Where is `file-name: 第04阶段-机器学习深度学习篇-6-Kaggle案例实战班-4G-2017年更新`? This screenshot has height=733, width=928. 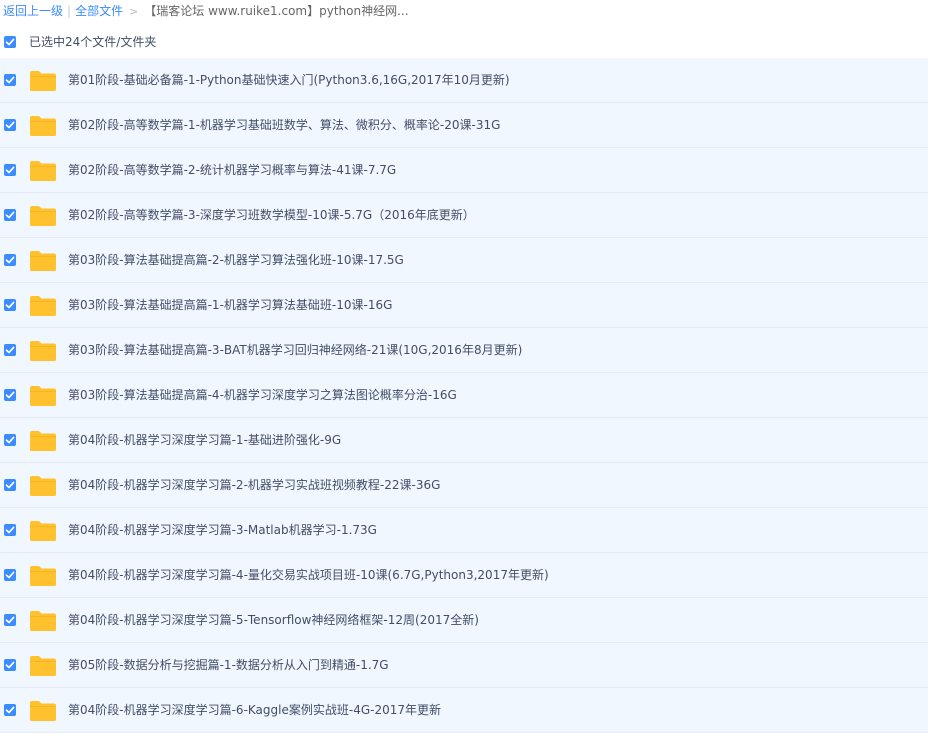 file-name: 第04阶段-机器学习深度学习篇-6-Kaggle案例实战班-4G-2017年更新 is located at coordinates (254, 710).